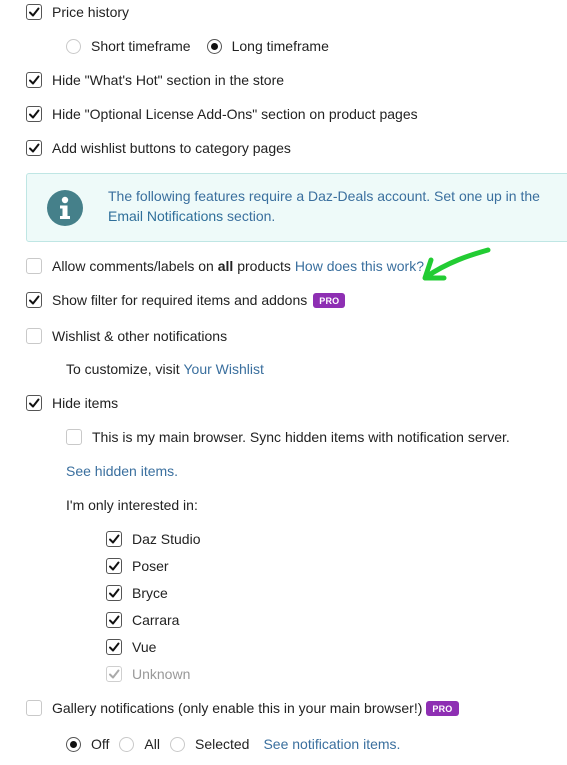 This screenshot has width=567, height=765. Describe the element at coordinates (156, 620) in the screenshot. I see `carrara-label: Carrara` at that location.